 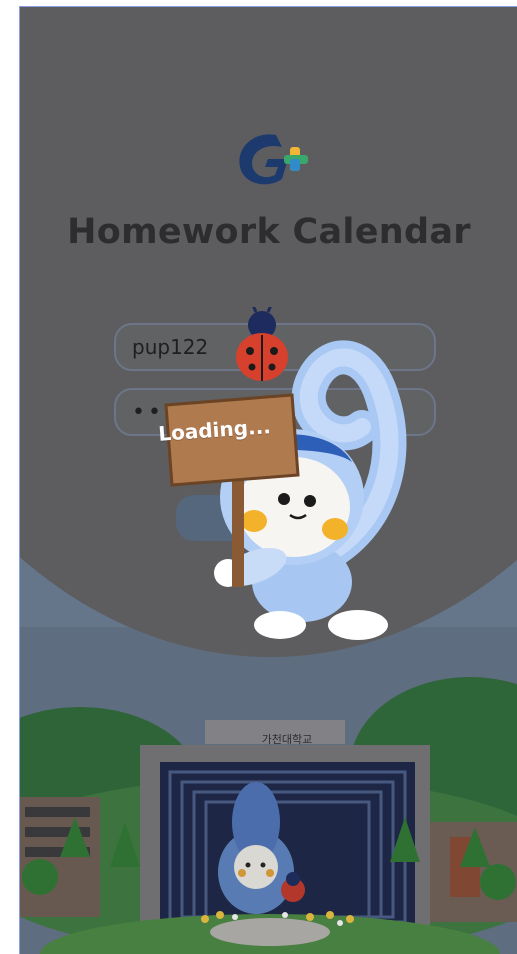 What do you see at coordinates (273, 159) in the screenshot?
I see `gachon-logo-icon` at bounding box center [273, 159].